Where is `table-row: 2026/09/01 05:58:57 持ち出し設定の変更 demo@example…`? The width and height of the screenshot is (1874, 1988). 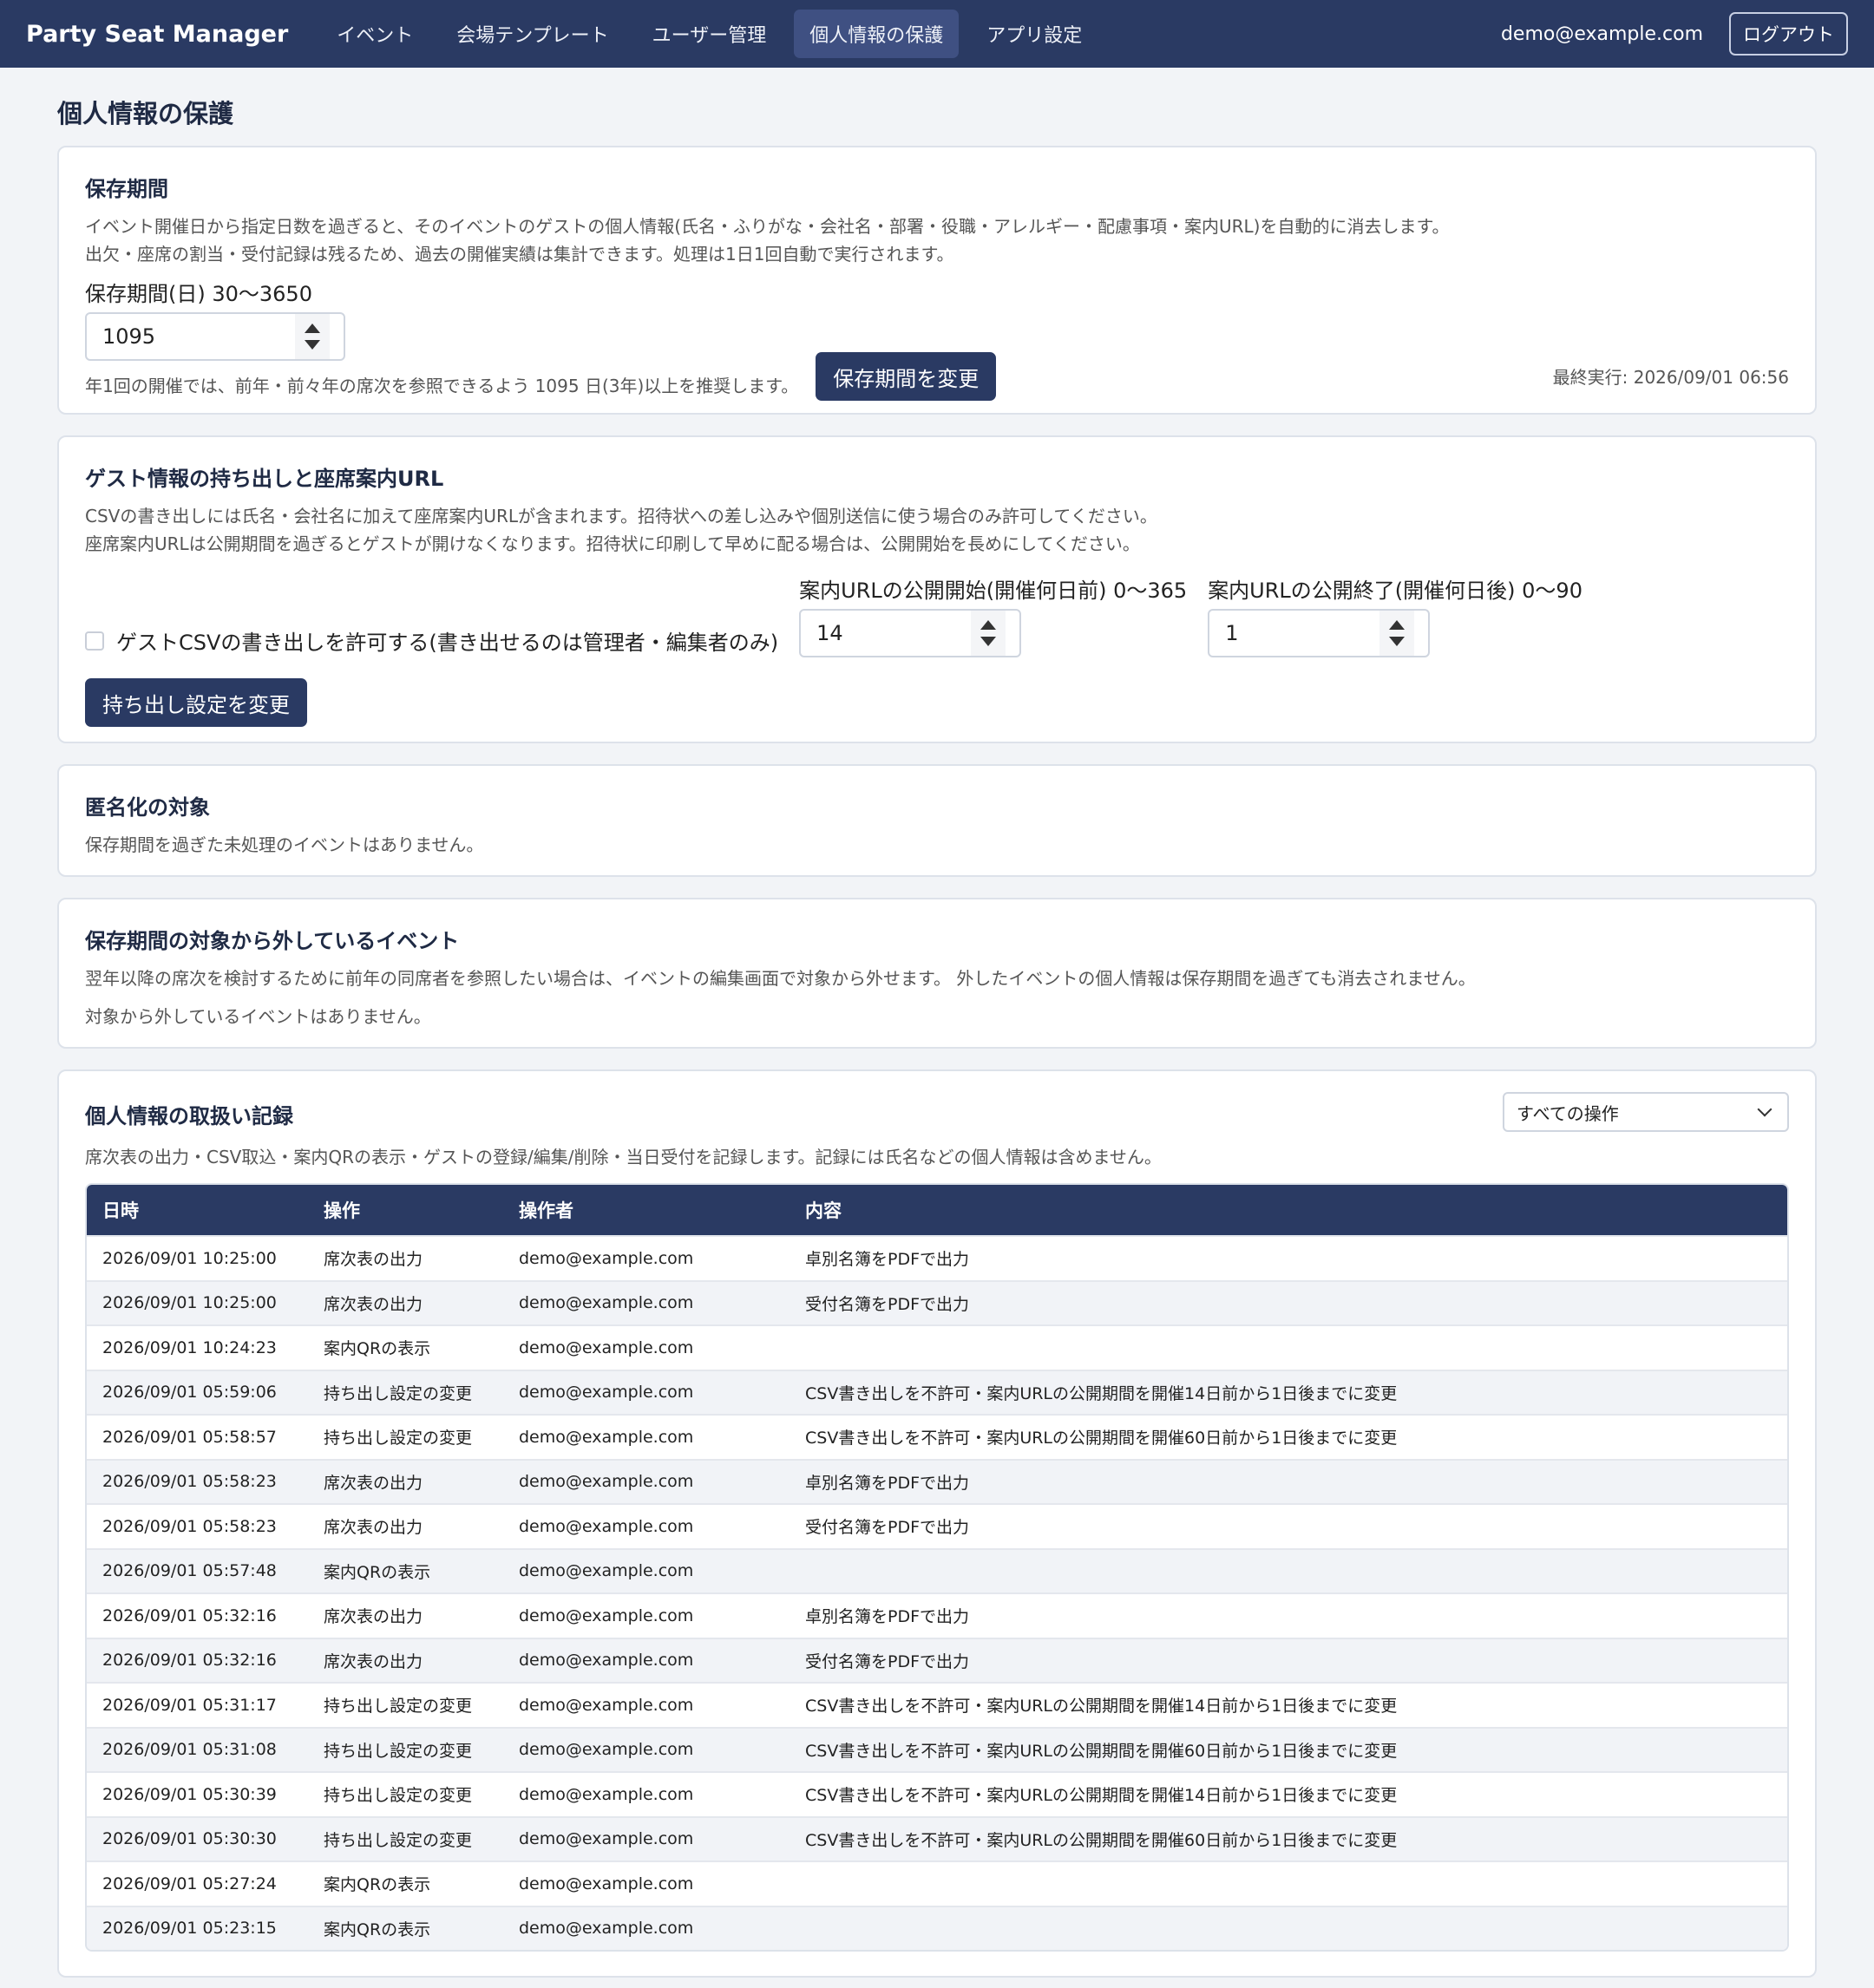 table-row: 2026/09/01 05:58:57 持ち出し設定の変更 demo@example… is located at coordinates (937, 1436).